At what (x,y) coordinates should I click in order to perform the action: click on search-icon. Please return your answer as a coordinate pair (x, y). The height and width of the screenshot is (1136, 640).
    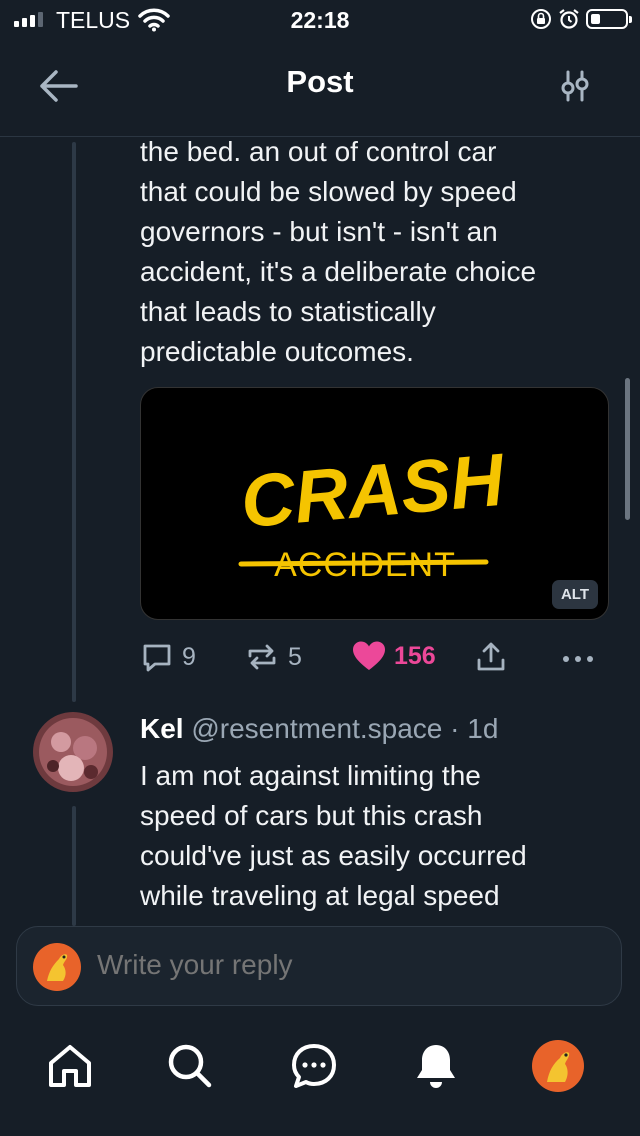
    Looking at the image, I should click on (190, 1066).